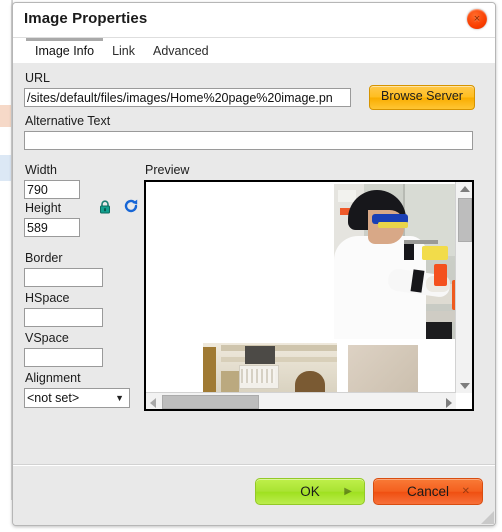 The height and width of the screenshot is (532, 502). What do you see at coordinates (47, 338) in the screenshot?
I see `vspace-label: VSpace` at bounding box center [47, 338].